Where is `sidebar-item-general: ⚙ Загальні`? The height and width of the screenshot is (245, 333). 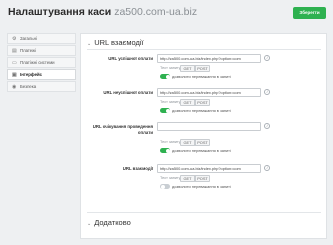
sidebar-item-general: ⚙ Загальні is located at coordinates (41, 38).